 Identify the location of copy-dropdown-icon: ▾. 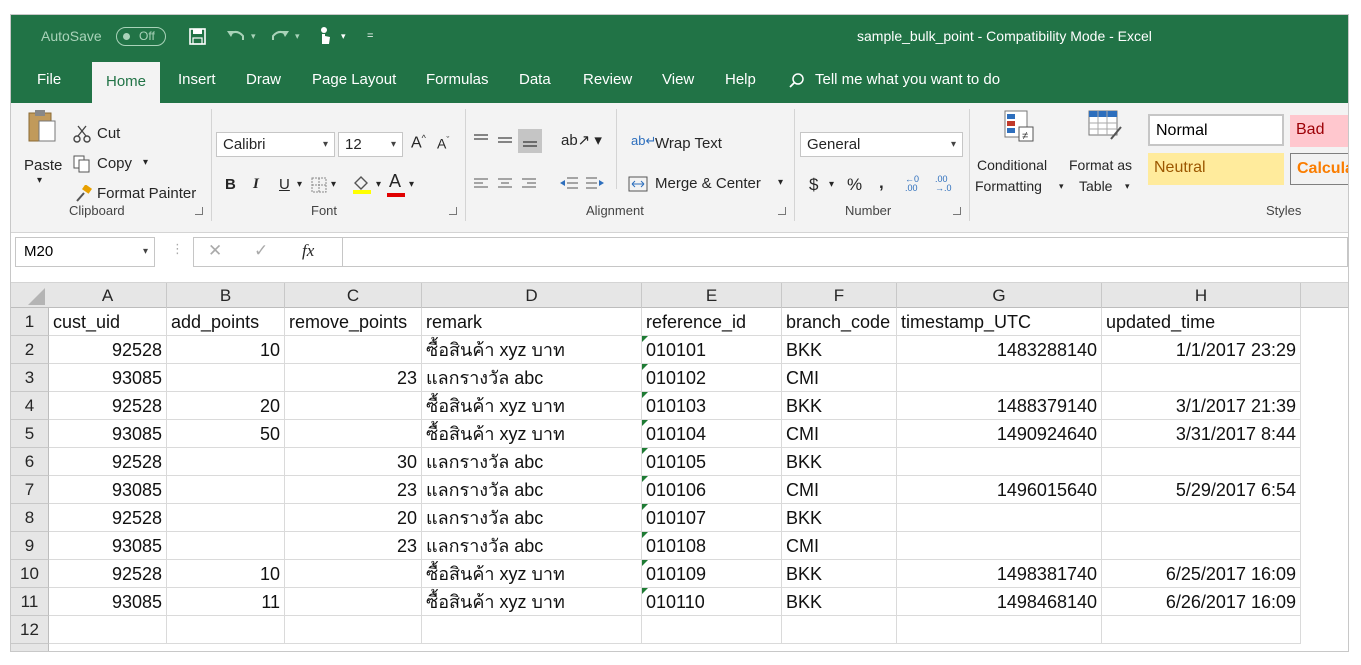
(145, 162).